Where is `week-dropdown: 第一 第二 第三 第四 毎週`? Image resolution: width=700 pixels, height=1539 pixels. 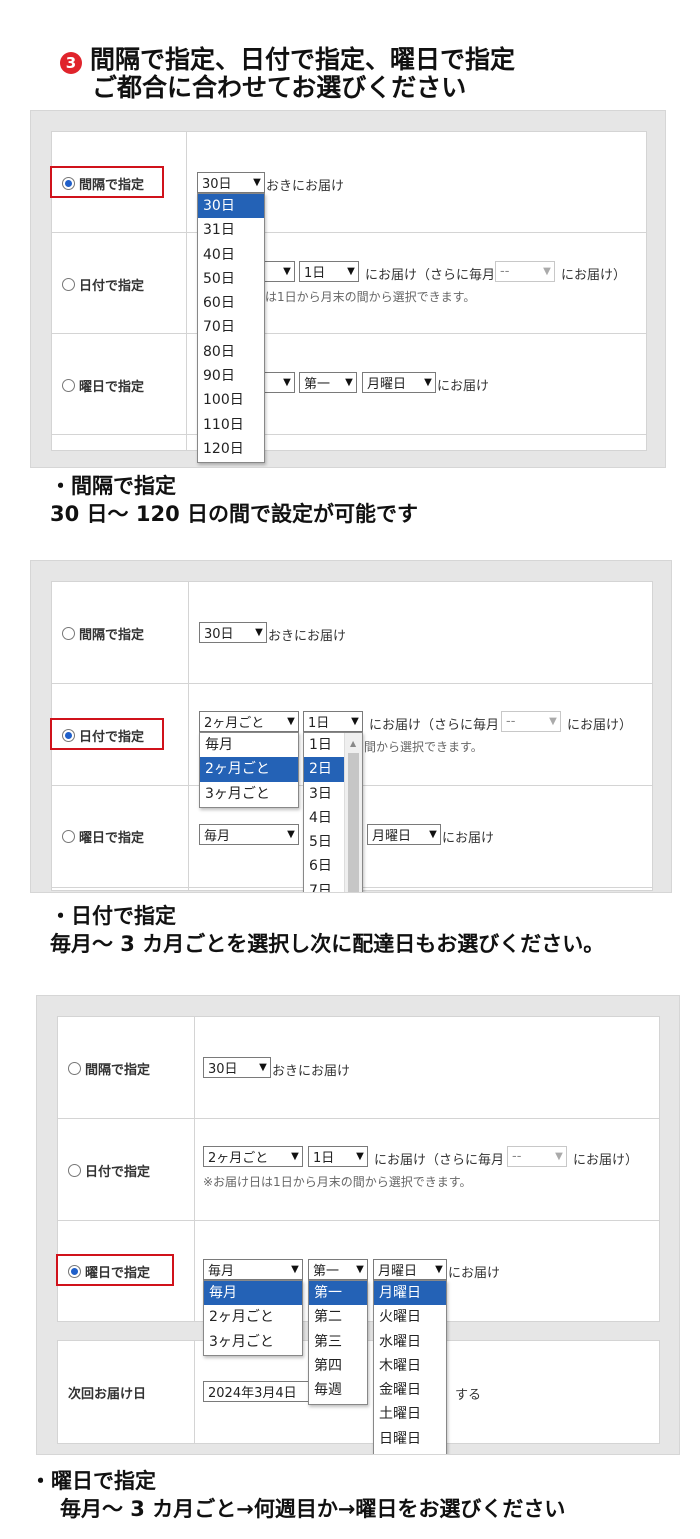 week-dropdown: 第一 第二 第三 第四 毎週 is located at coordinates (338, 1342).